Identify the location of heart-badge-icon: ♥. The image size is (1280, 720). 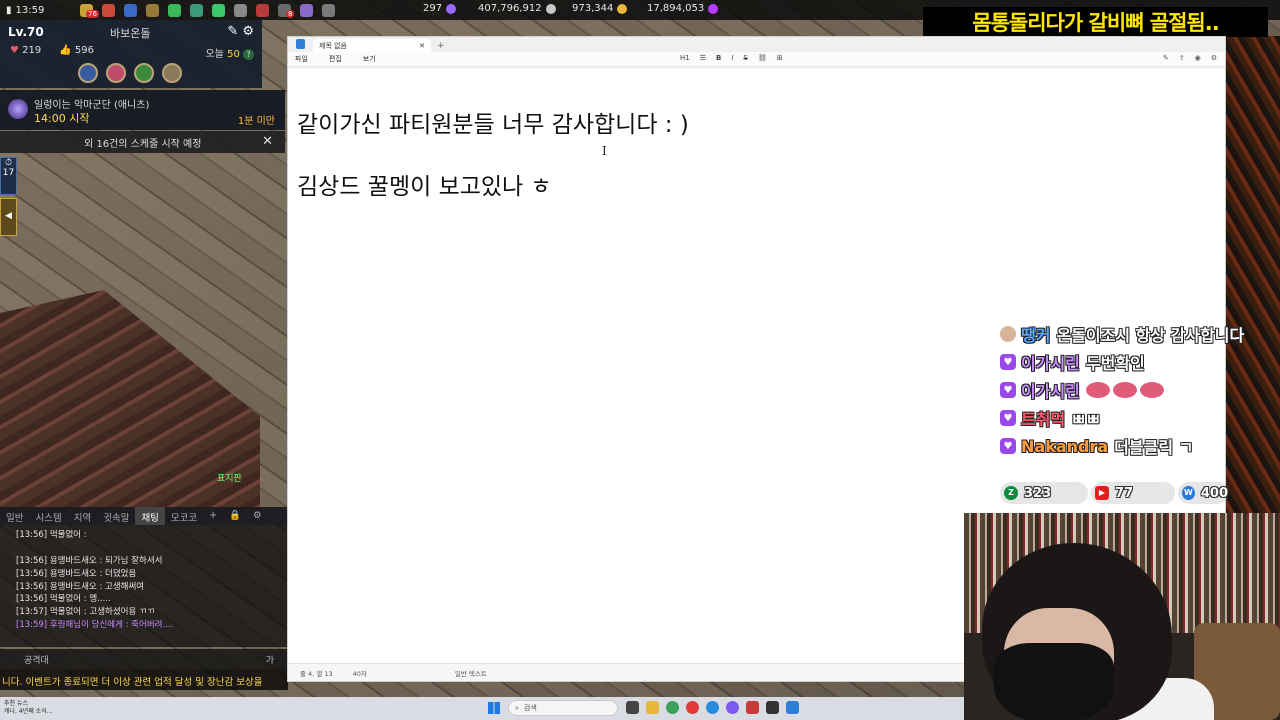
(1008, 390).